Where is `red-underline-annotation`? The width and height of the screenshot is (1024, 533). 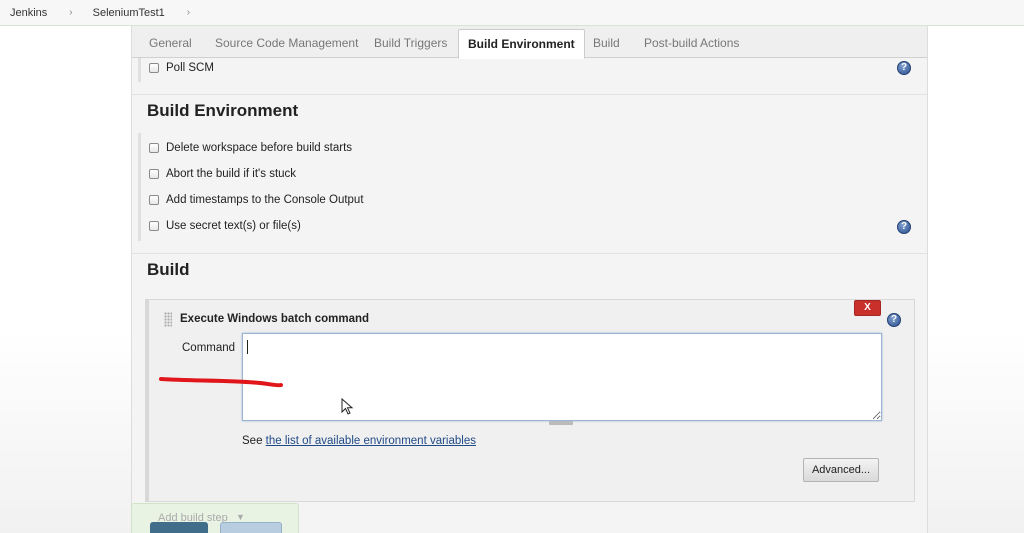 red-underline-annotation is located at coordinates (221, 382).